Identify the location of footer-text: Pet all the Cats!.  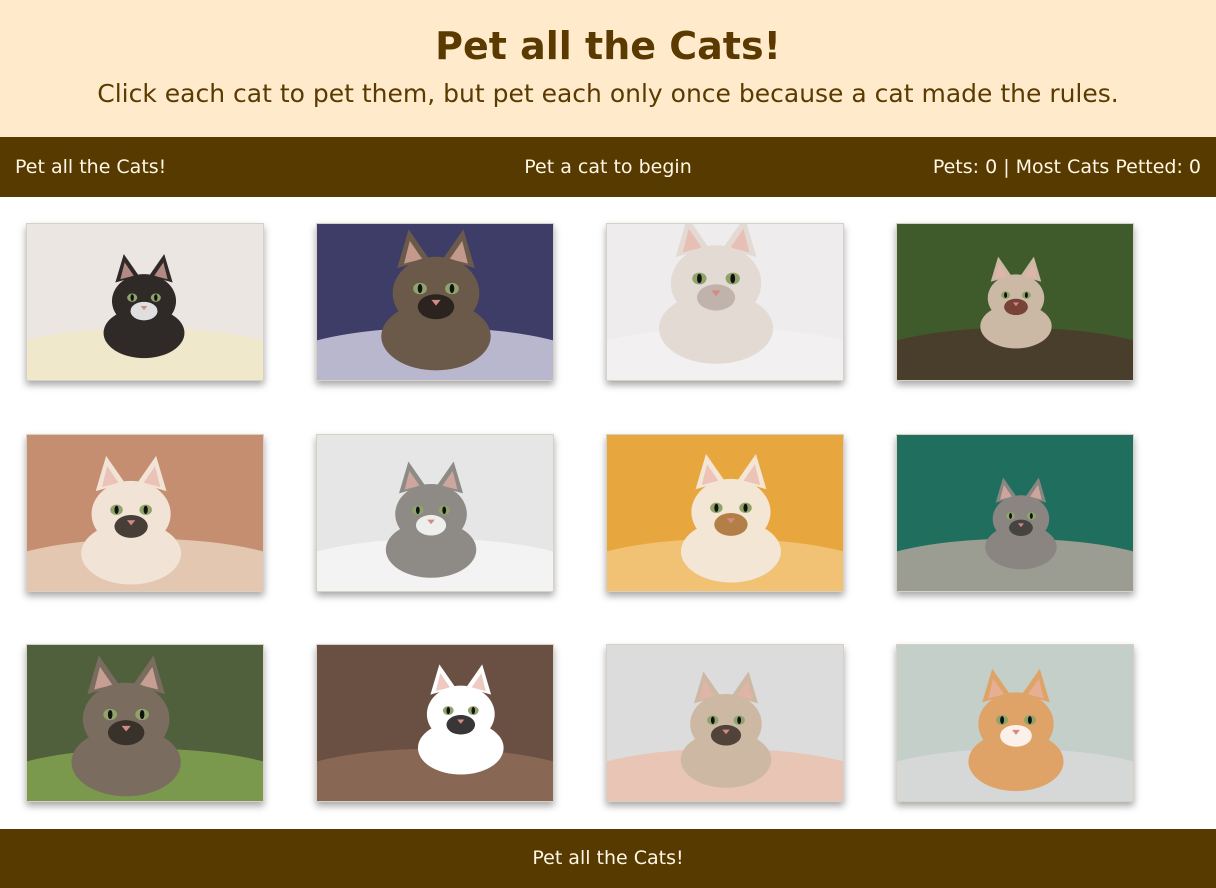
(608, 858).